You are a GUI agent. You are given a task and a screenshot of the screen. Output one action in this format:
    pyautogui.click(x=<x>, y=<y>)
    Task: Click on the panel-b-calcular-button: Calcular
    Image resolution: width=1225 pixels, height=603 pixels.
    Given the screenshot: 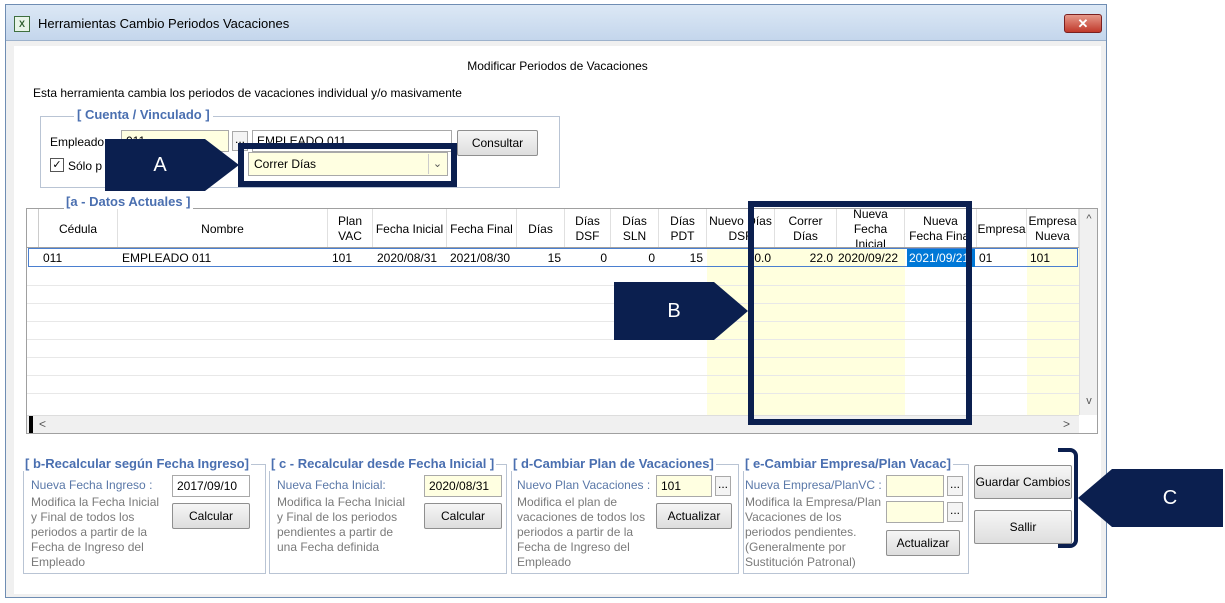 What is the action you would take?
    pyautogui.click(x=211, y=516)
    